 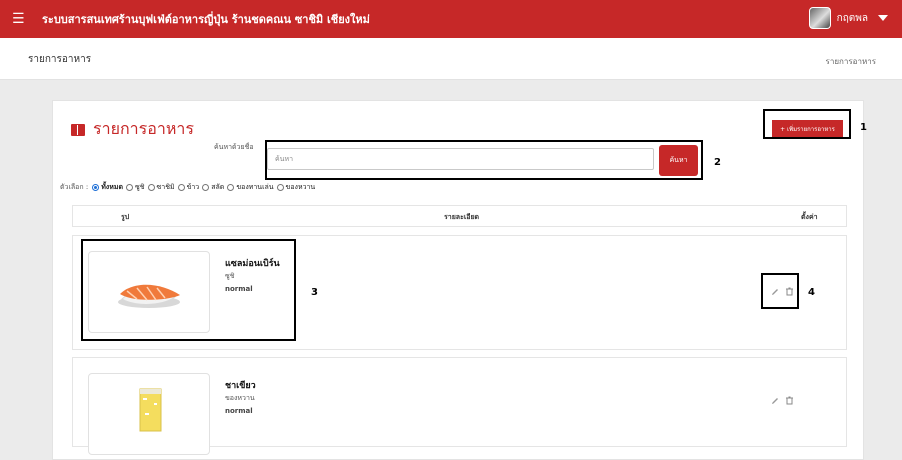 What do you see at coordinates (140, 187) in the screenshot?
I see `filter-option-label: ซูชิ` at bounding box center [140, 187].